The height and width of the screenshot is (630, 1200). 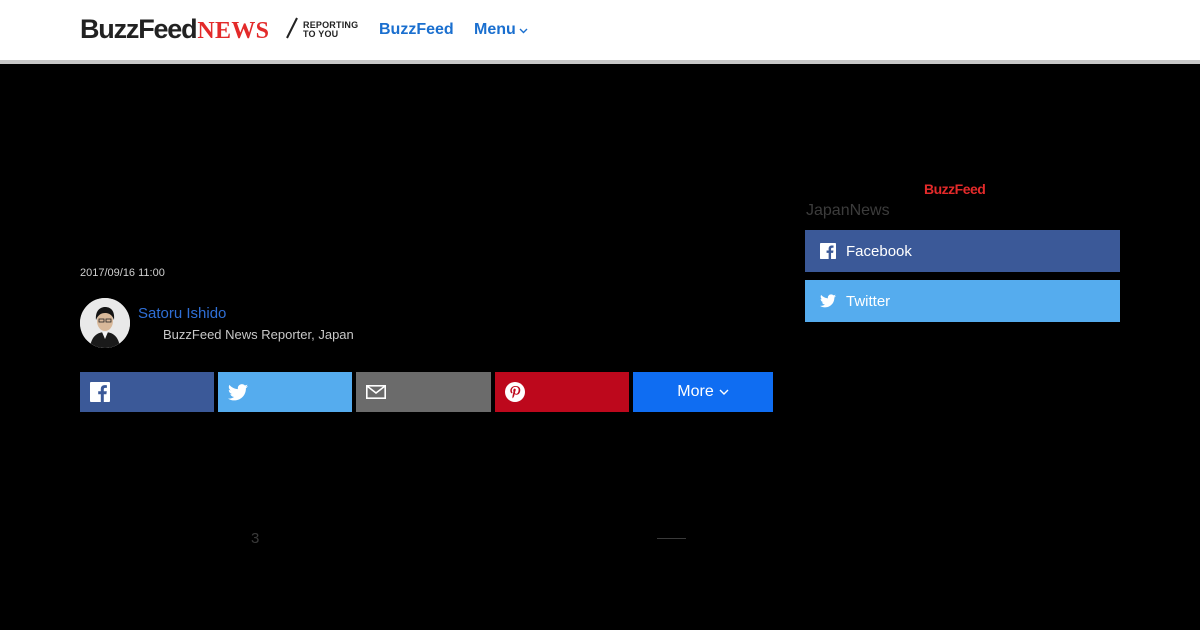 I want to click on nav-menu-label: Menu, so click(x=495, y=29).